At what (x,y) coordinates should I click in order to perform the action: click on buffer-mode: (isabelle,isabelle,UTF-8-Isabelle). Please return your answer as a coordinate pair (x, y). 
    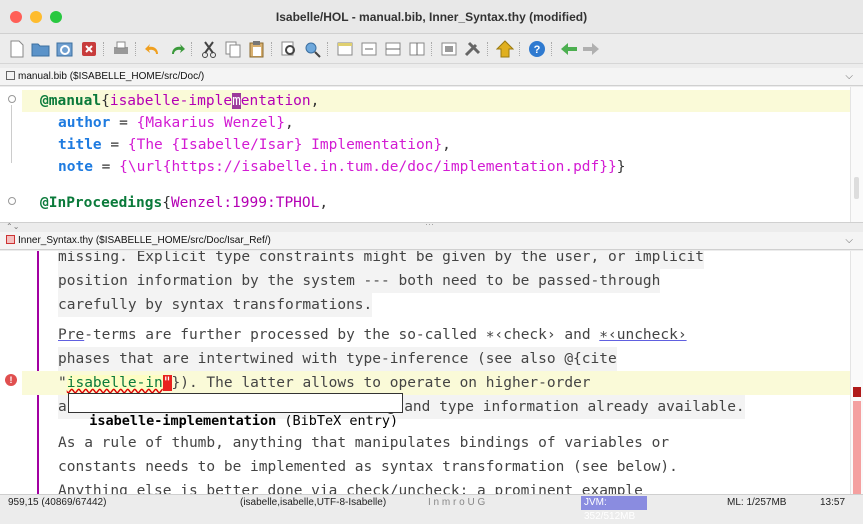
    Looking at the image, I should click on (313, 502).